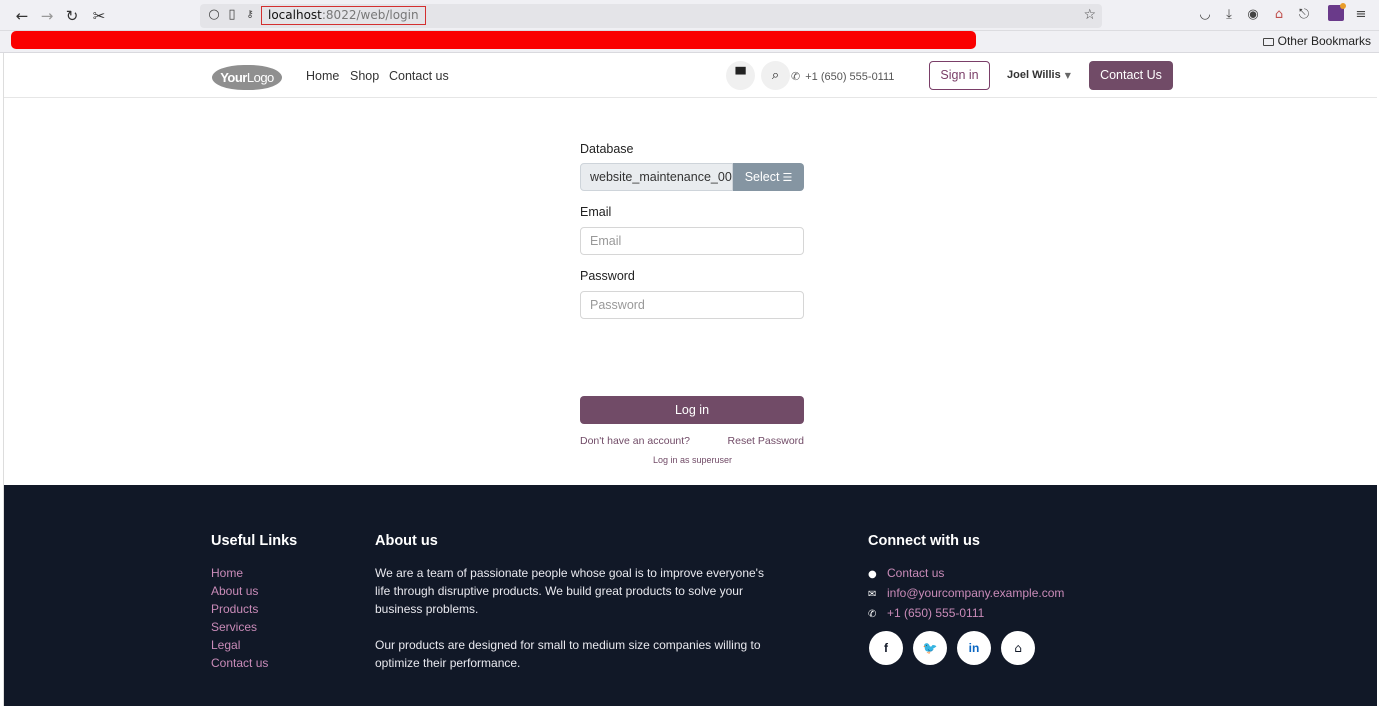  What do you see at coordinates (974, 648) in the screenshot?
I see `linkedin-icon: in` at bounding box center [974, 648].